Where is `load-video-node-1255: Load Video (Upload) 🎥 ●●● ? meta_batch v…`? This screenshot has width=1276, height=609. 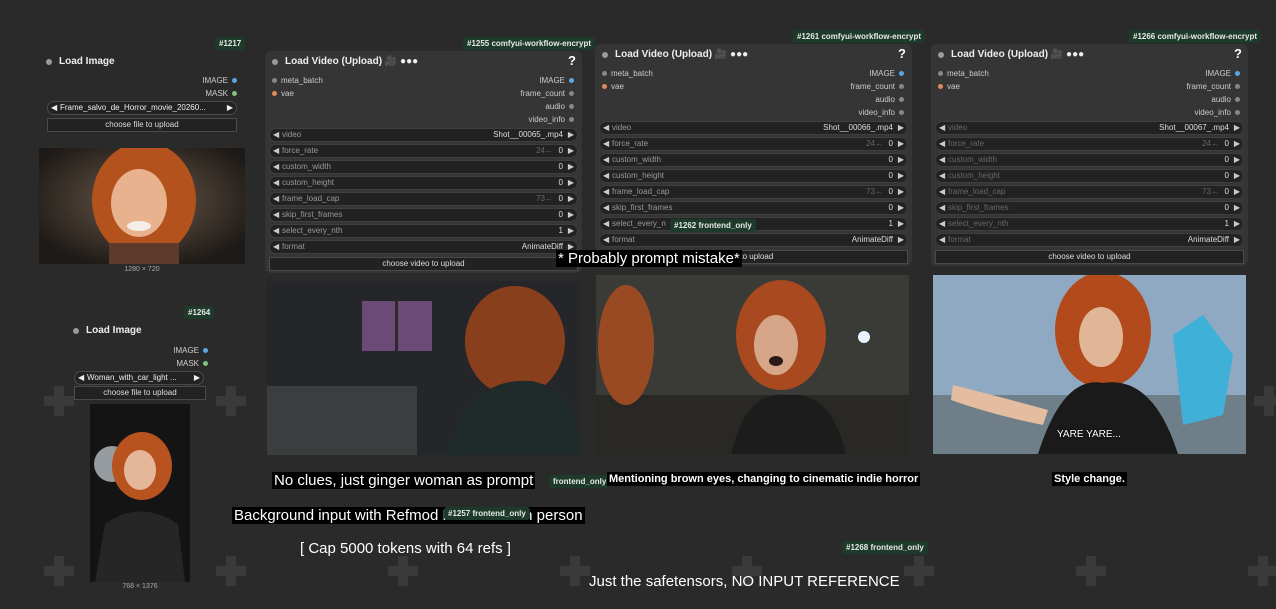
load-video-node-1255: Load Video (Upload) 🎥 ●●● ? meta_batch v… is located at coordinates (423, 162).